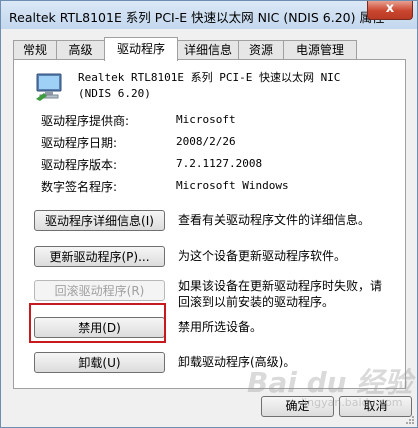 The width and height of the screenshot is (418, 428). What do you see at coordinates (208, 50) in the screenshot?
I see `tab-details: 详细信息` at bounding box center [208, 50].